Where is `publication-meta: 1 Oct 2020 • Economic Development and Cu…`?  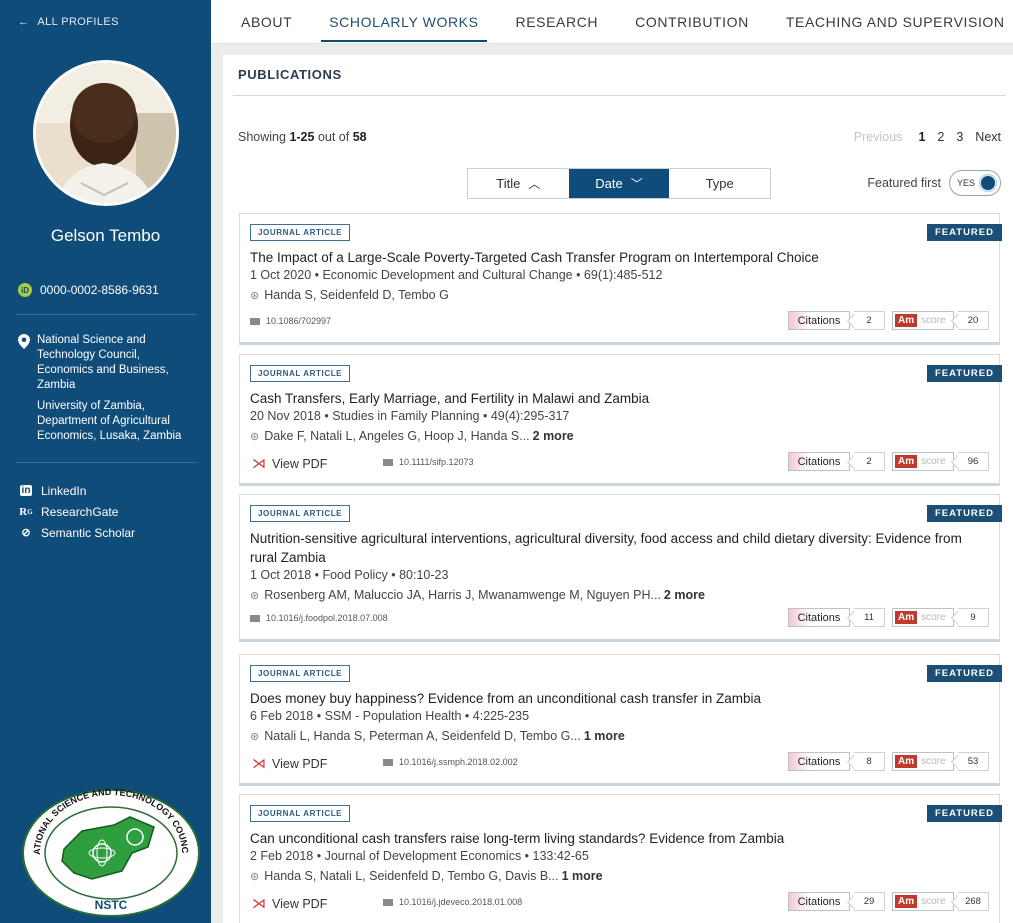
publication-meta: 1 Oct 2020 • Economic Development and Cu… is located at coordinates (456, 275).